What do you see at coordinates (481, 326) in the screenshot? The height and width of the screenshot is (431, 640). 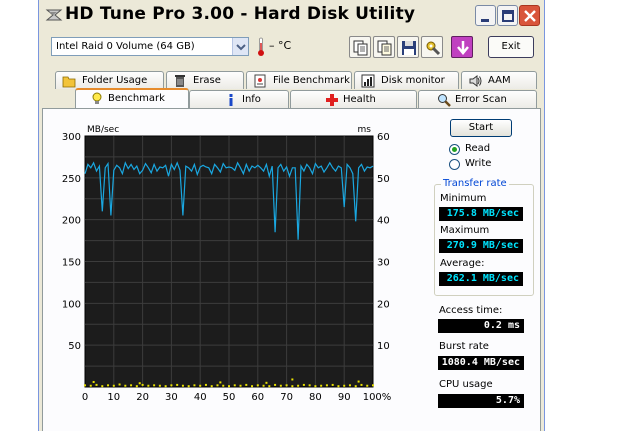 I see `access-time-value: 0.2 ms` at bounding box center [481, 326].